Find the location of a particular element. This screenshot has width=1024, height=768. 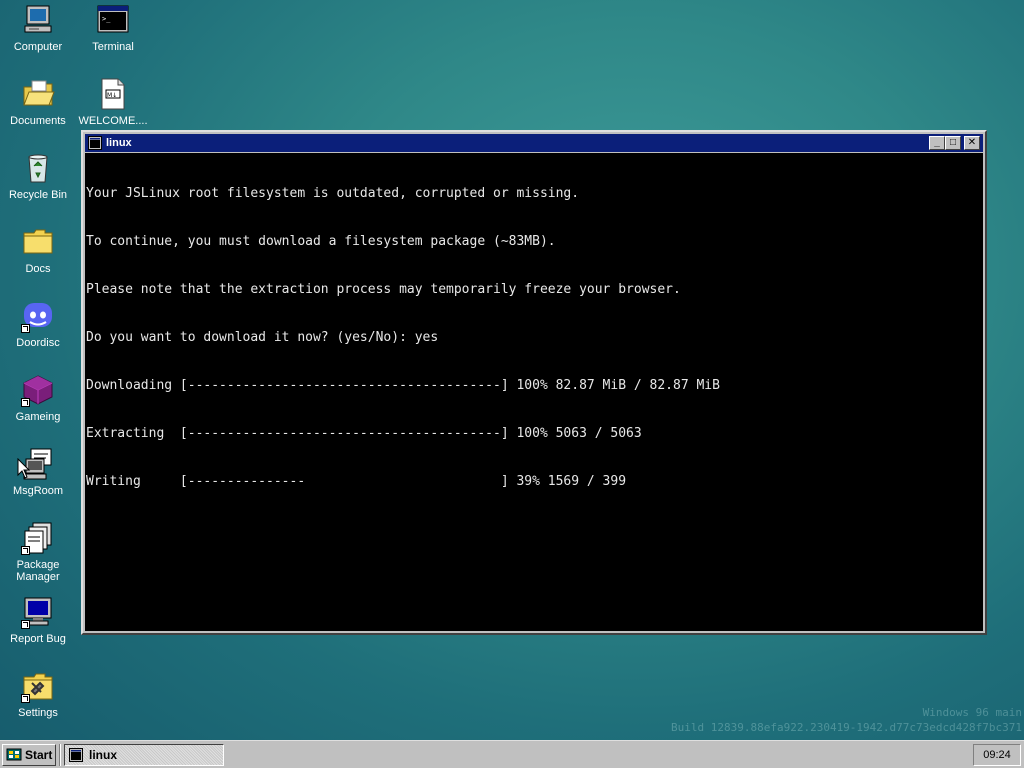

start-button: Start is located at coordinates (29, 755).